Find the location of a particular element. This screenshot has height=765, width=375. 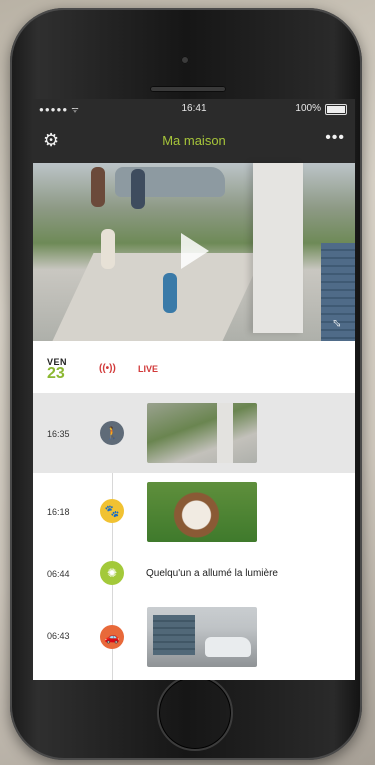

event-time: 06:43 is located at coordinates (58, 636).